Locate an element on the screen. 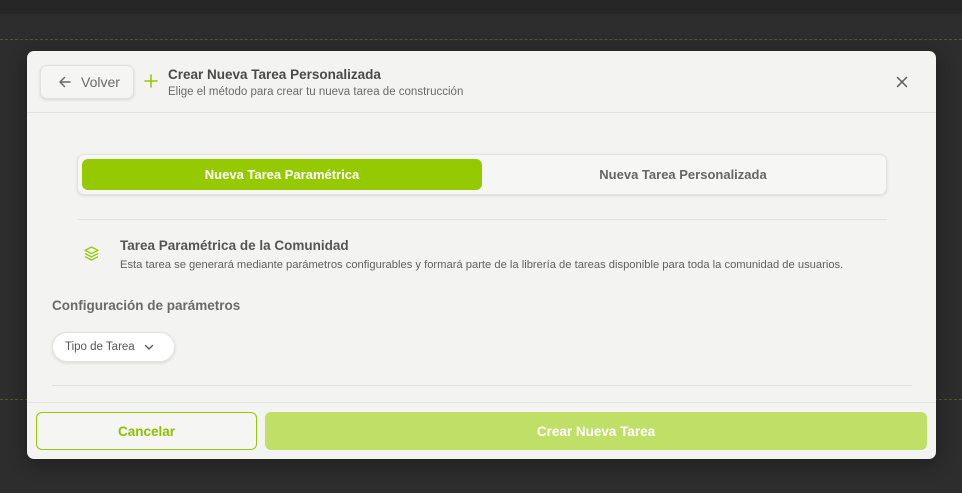  info-title: Tarea Paramétrica de la Comunidad is located at coordinates (234, 245).